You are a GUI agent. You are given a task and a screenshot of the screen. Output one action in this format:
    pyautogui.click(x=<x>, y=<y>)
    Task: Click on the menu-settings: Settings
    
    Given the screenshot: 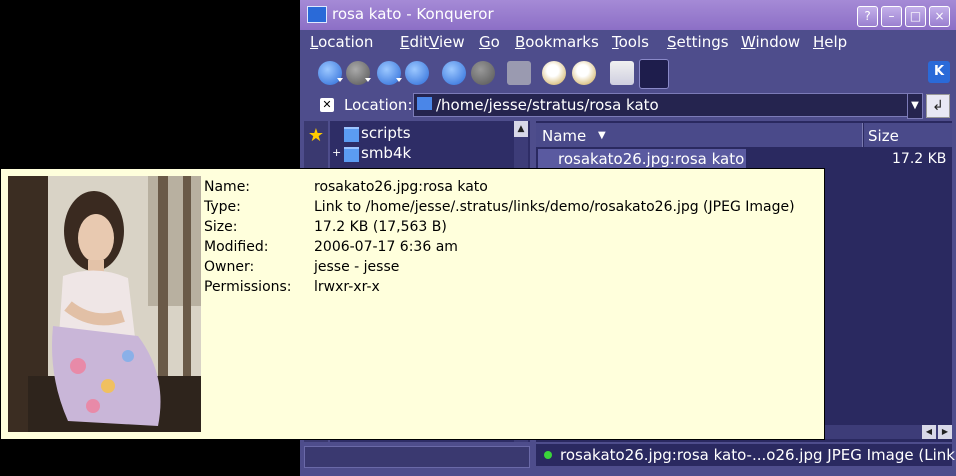 What is the action you would take?
    pyautogui.click(x=698, y=42)
    